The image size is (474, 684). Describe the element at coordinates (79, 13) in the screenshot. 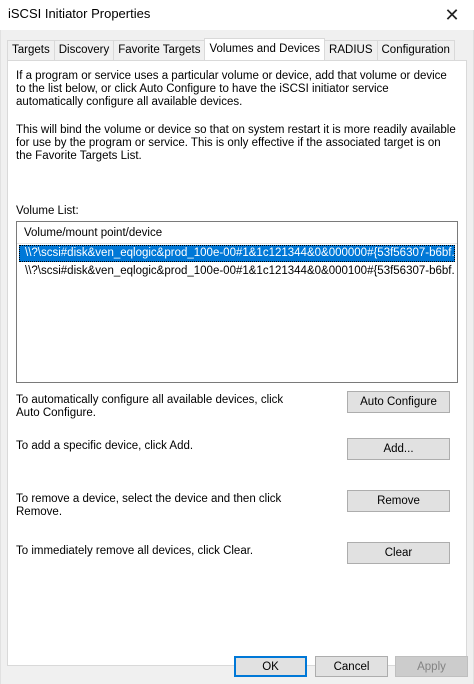

I see `window-title: iSCSI Initiator Properties` at that location.